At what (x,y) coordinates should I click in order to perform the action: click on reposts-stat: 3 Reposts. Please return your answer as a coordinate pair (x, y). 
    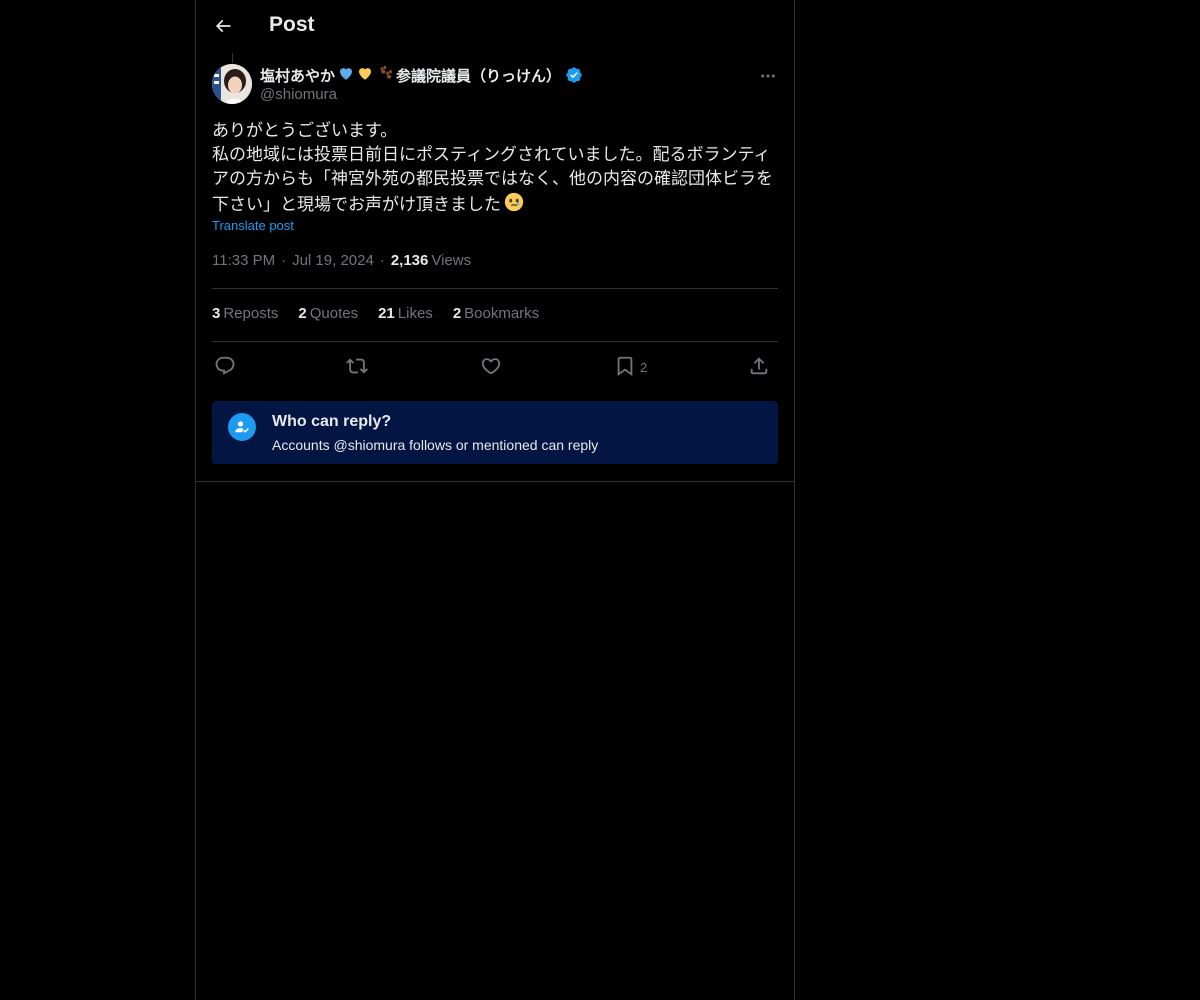
    Looking at the image, I should click on (245, 313).